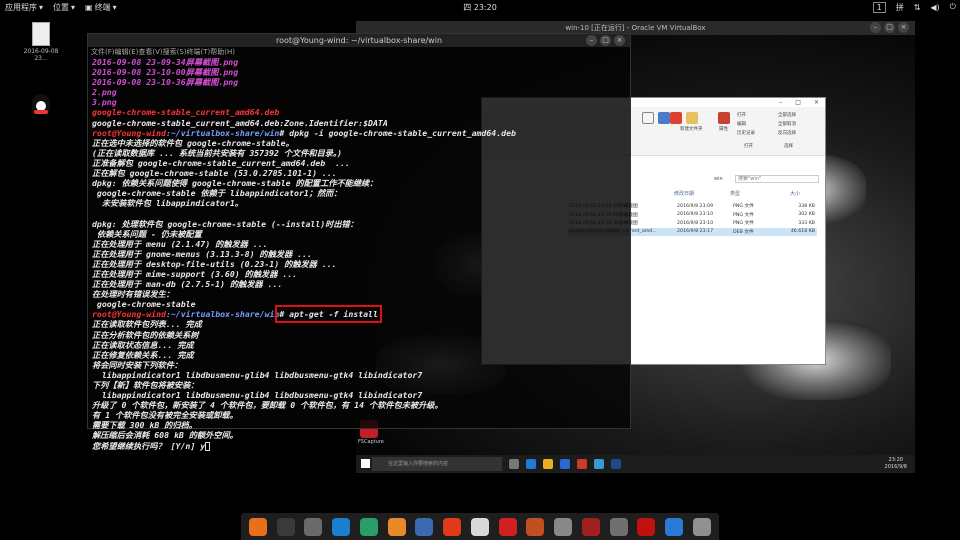  Describe the element at coordinates (328, 314) in the screenshot. I see `command-text: # apt-get -f install` at that location.